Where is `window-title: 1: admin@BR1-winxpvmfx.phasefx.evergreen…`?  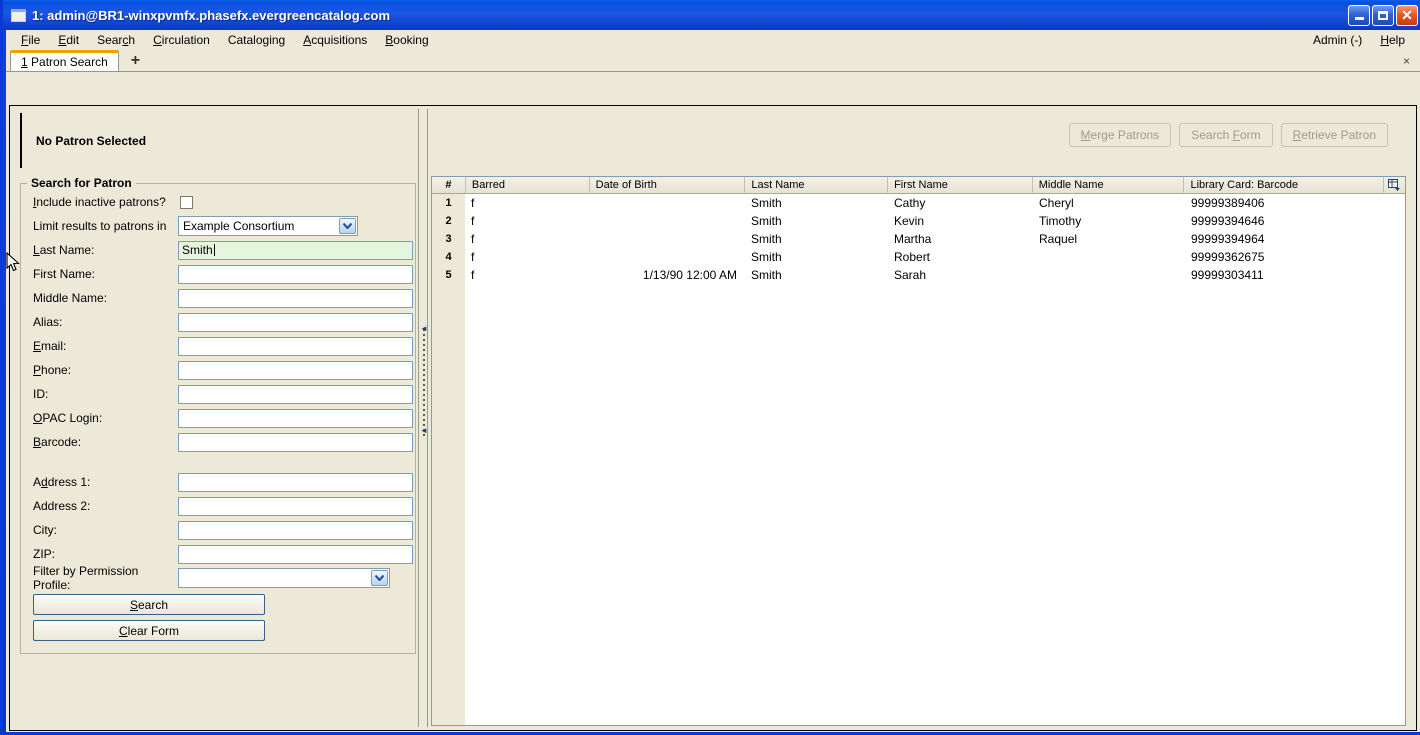 window-title: 1: admin@BR1-winxpvmfx.phasefx.evergreen… is located at coordinates (211, 15).